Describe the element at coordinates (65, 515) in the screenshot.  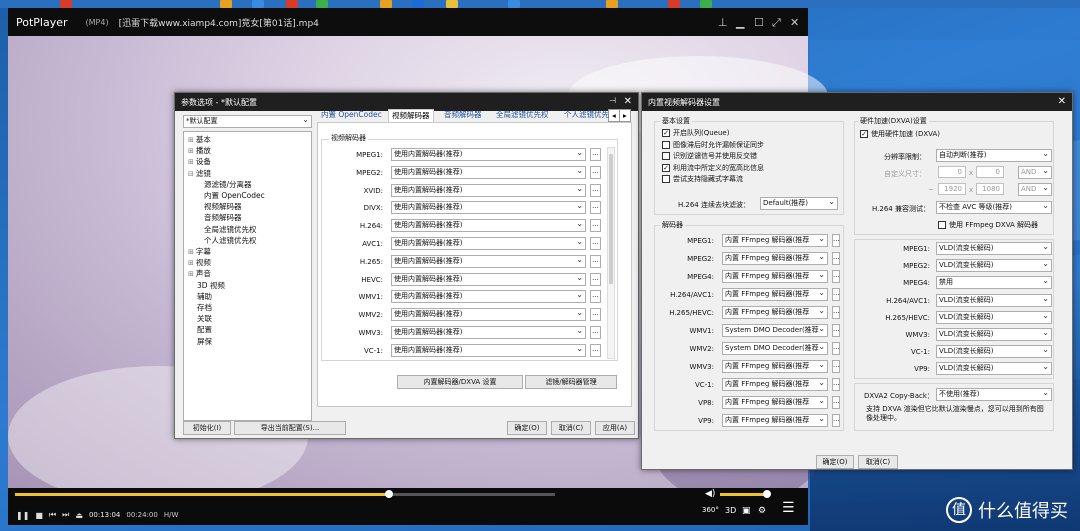
I see `next-icon: ⏭` at that location.